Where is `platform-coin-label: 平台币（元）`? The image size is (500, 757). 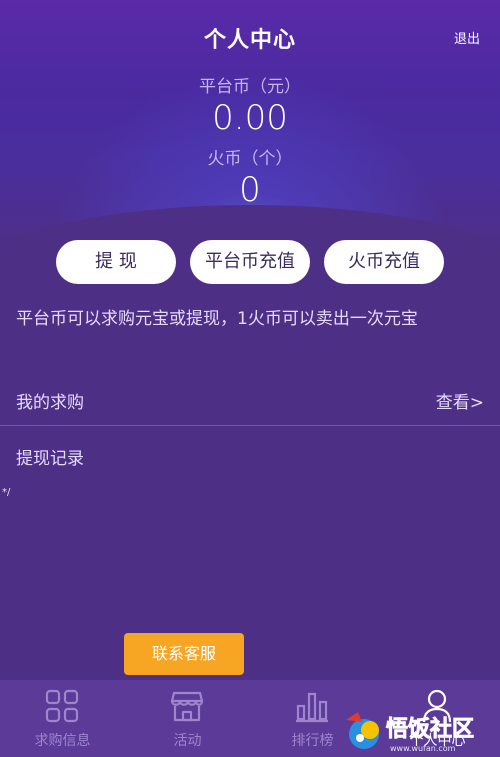 platform-coin-label: 平台币（元） is located at coordinates (250, 87).